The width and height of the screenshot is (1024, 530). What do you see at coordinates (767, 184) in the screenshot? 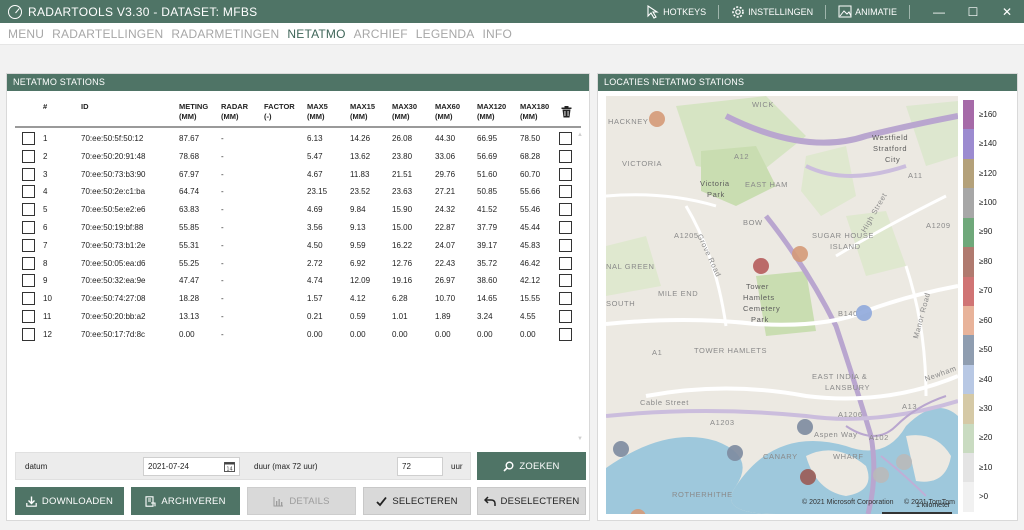
I see `map-label: EAST HAM` at bounding box center [767, 184].